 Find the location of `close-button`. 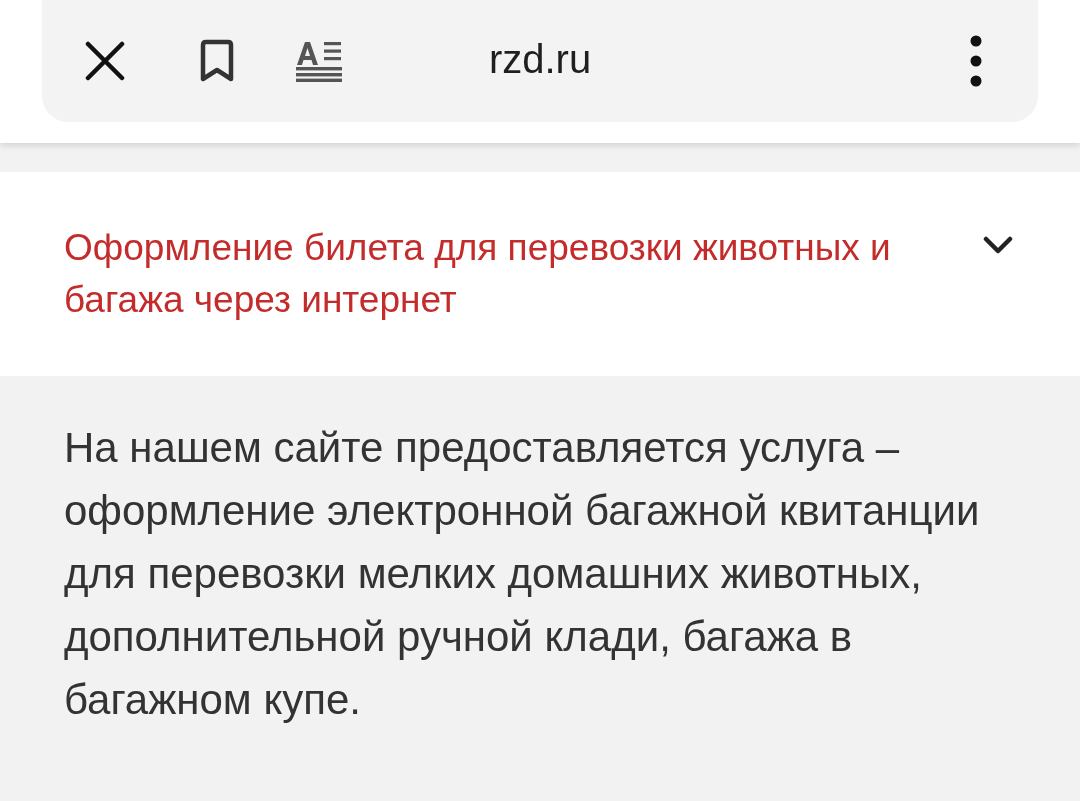

close-button is located at coordinates (105, 61).